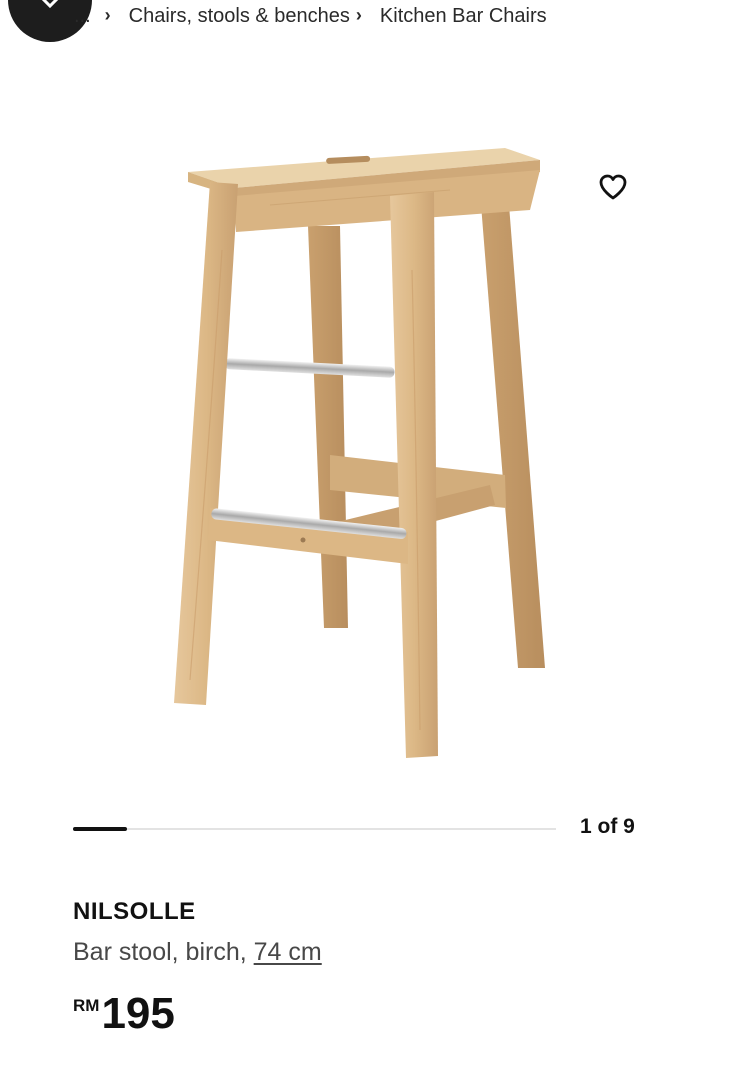 This screenshot has width=742, height=1080. What do you see at coordinates (239, 16) in the screenshot?
I see `breadcrumb-item-chairs: Chairs, stools & benches` at bounding box center [239, 16].